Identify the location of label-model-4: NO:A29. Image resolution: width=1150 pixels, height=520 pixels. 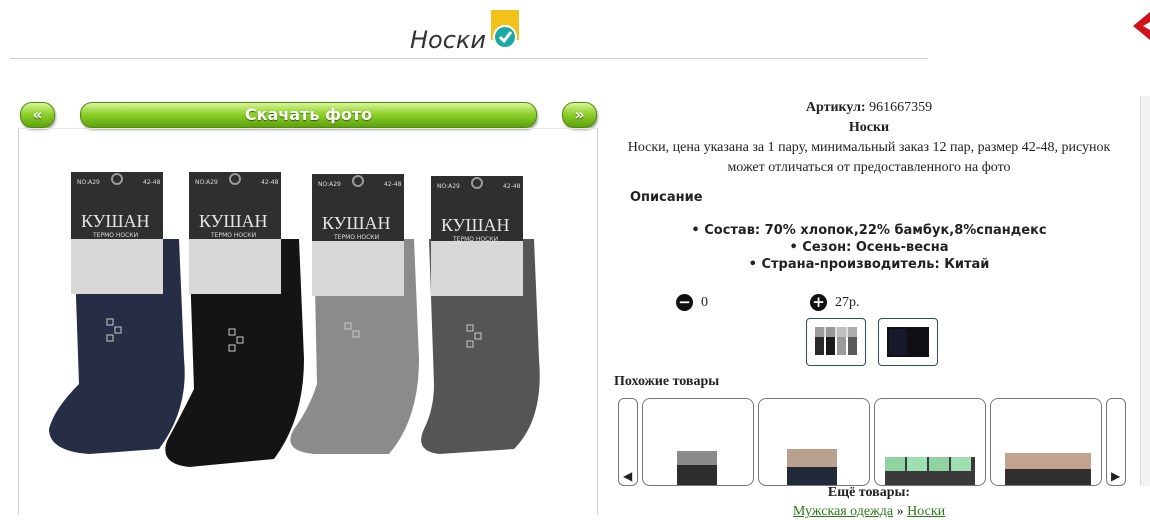
(448, 186).